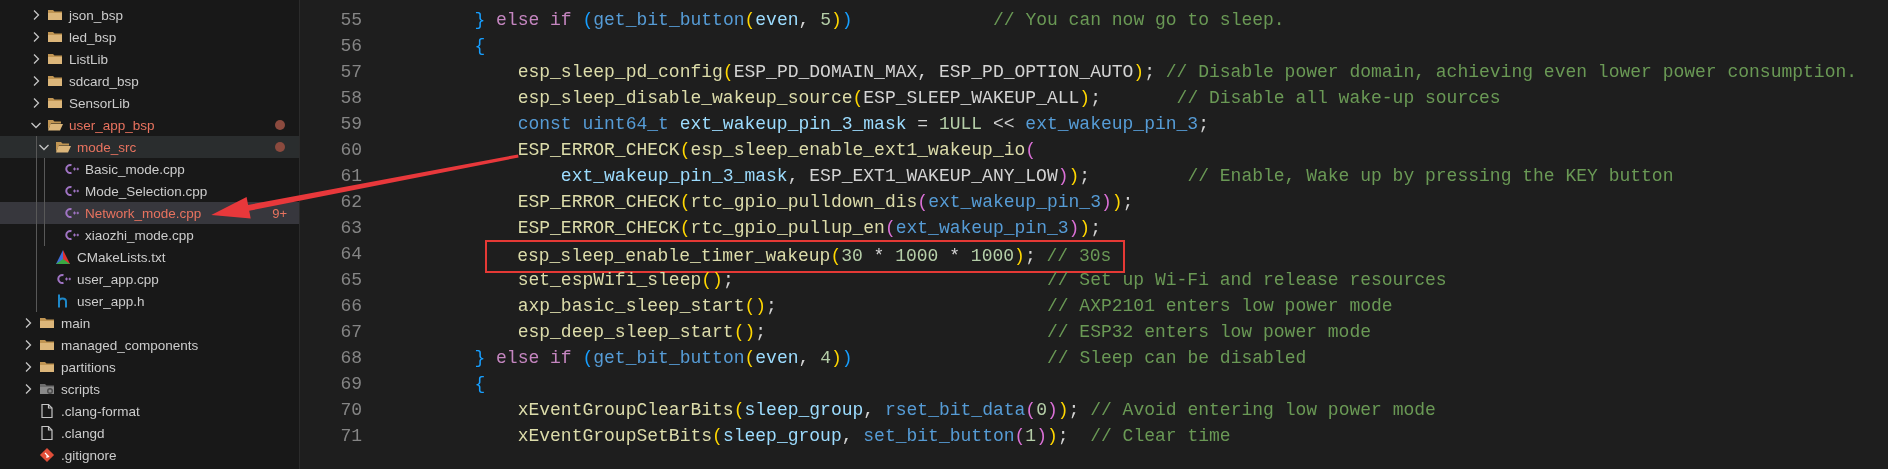 The width and height of the screenshot is (1888, 469). I want to click on file-name: .clang-format, so click(100, 411).